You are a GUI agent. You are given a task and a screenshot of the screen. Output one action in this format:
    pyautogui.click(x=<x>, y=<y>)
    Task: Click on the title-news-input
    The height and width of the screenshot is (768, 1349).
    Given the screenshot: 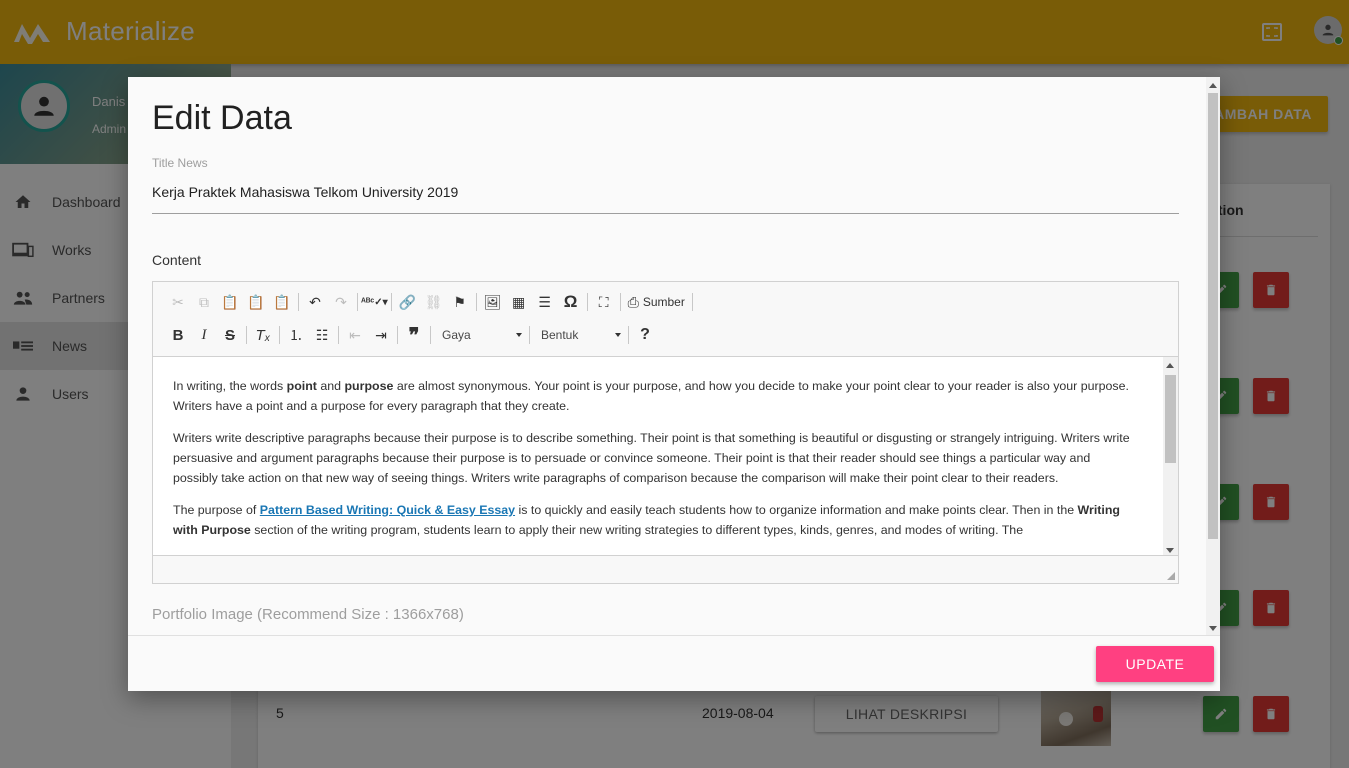 What is the action you would take?
    pyautogui.click(x=665, y=197)
    